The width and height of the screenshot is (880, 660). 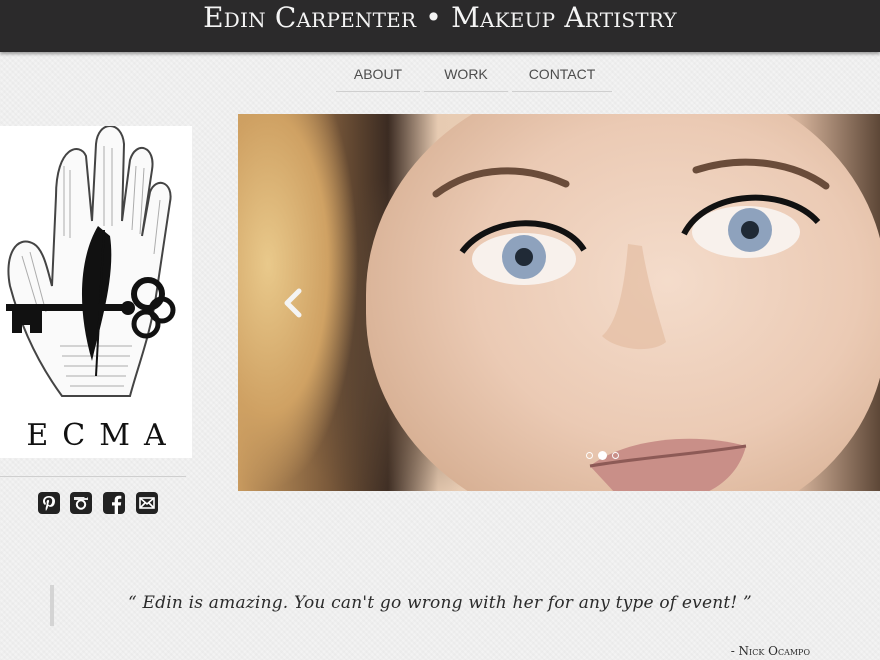 I want to click on chevron-left-icon, so click(x=293, y=303).